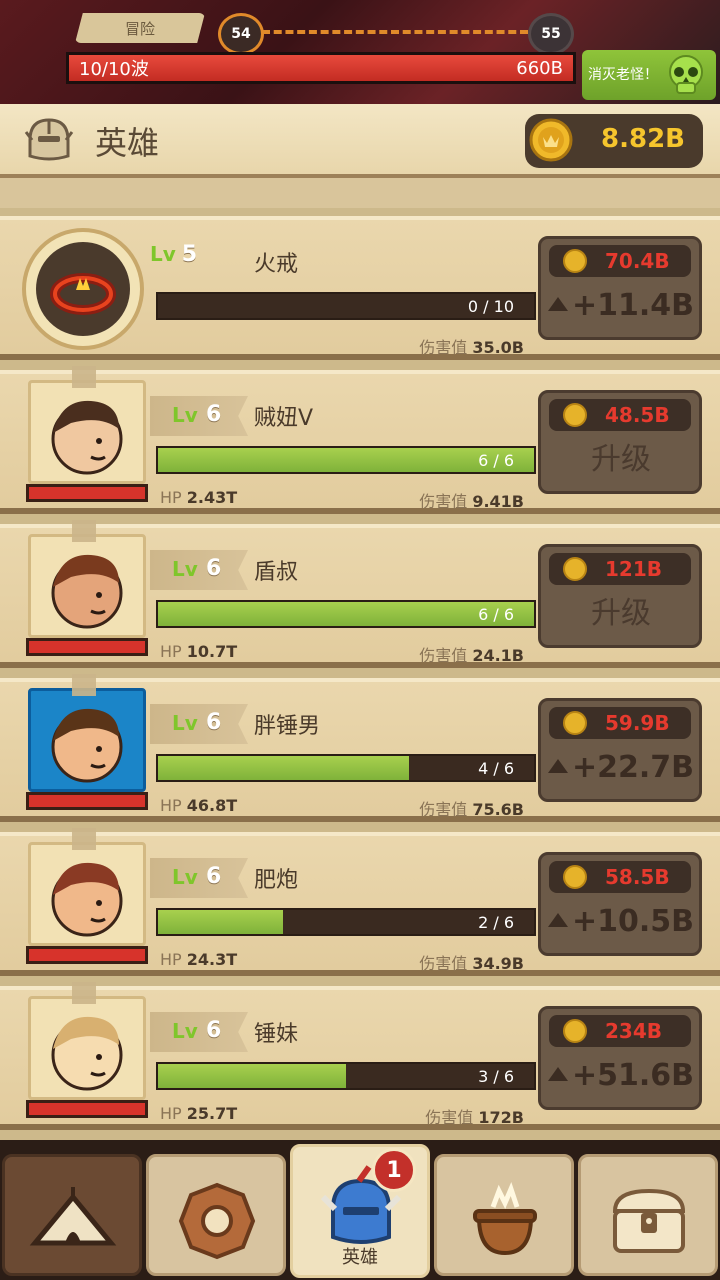 This screenshot has height=1280, width=720. I want to click on skull-icon, so click(686, 74).